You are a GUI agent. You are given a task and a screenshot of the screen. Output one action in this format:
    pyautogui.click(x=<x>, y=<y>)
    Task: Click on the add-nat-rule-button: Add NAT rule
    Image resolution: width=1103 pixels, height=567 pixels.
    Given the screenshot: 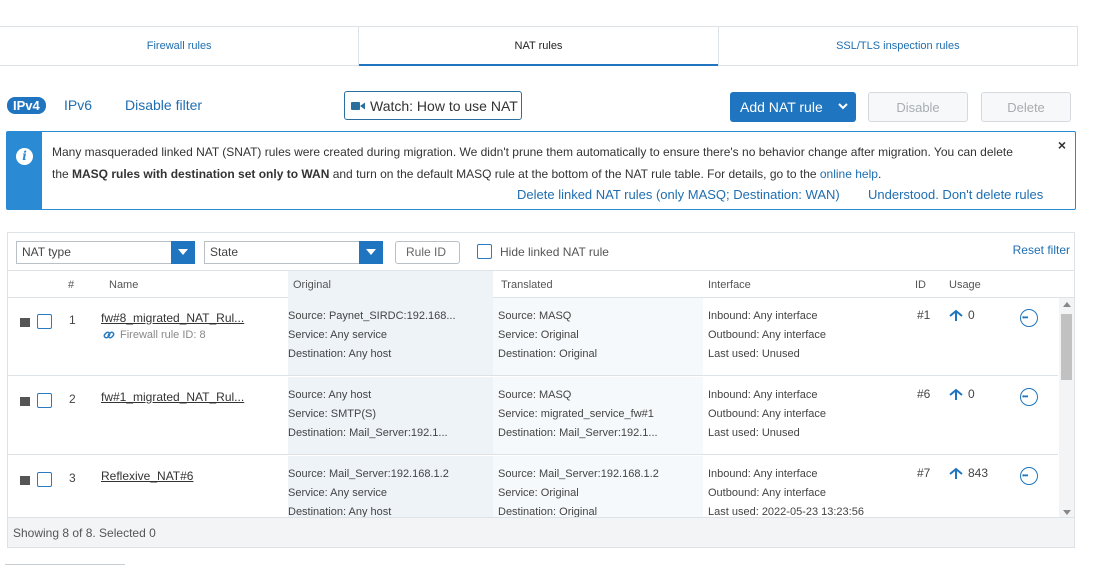 What is the action you would take?
    pyautogui.click(x=793, y=107)
    